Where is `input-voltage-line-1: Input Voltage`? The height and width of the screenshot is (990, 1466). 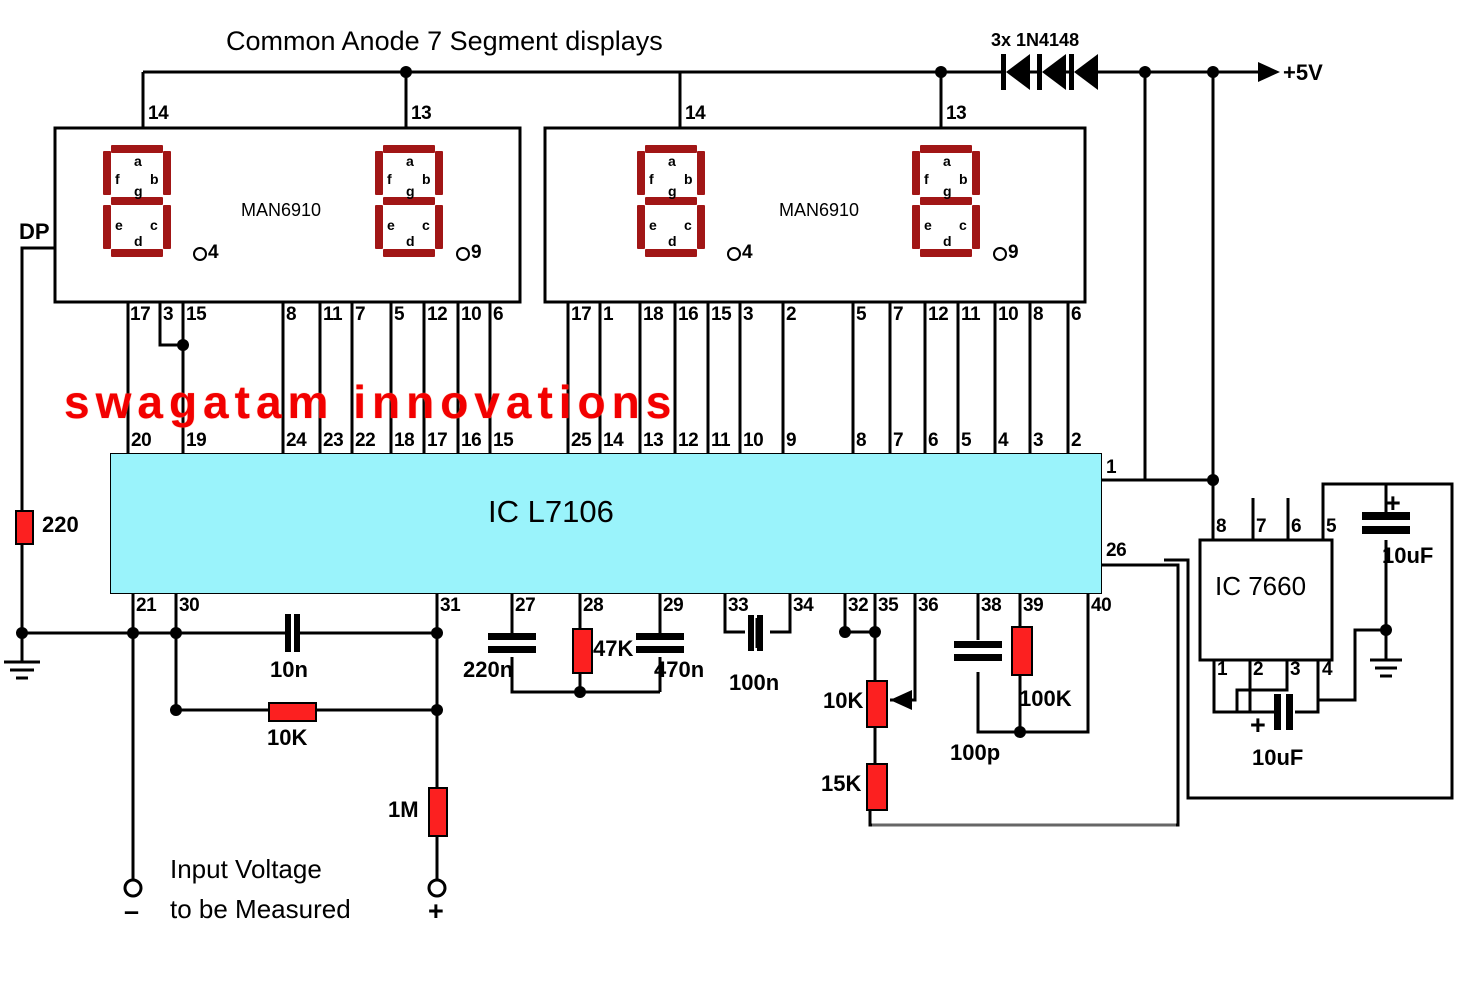
input-voltage-line-1: Input Voltage is located at coordinates (246, 869).